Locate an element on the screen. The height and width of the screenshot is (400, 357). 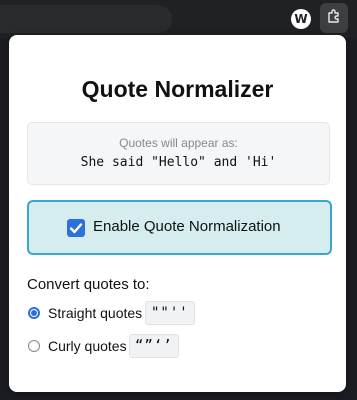
page-title: Quote Normalizer is located at coordinates (177, 89).